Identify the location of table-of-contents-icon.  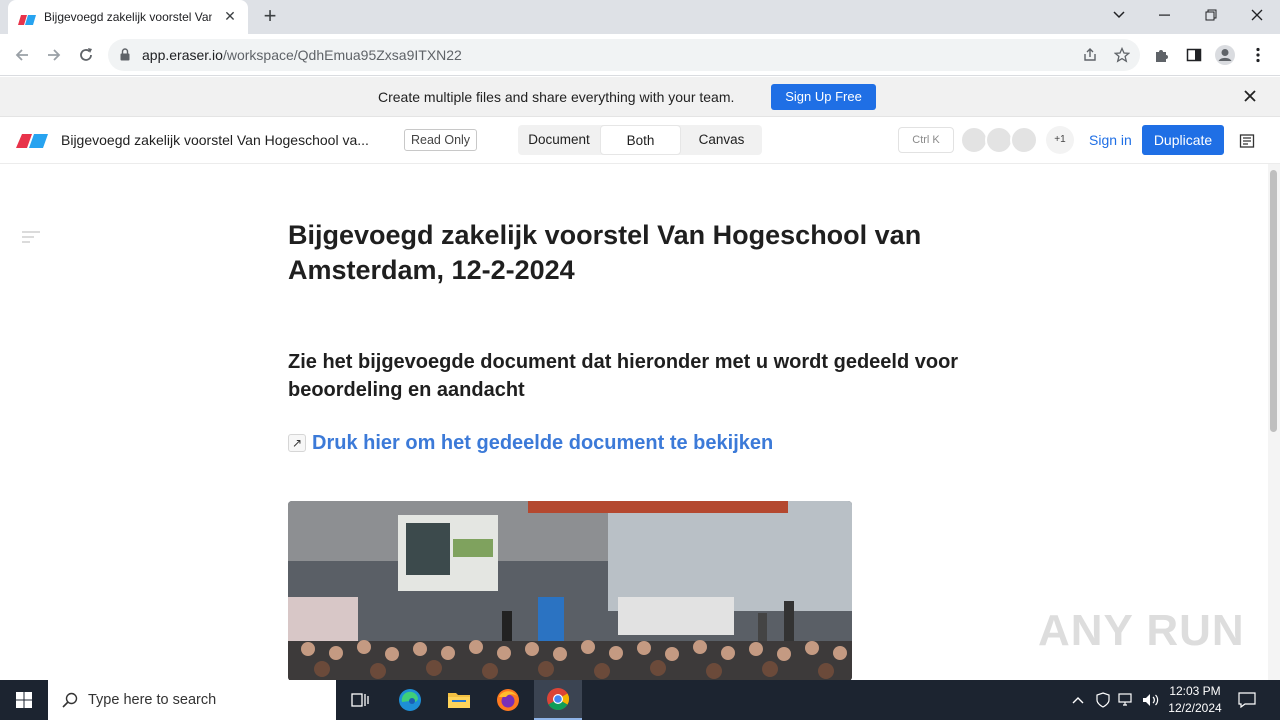
(31, 236).